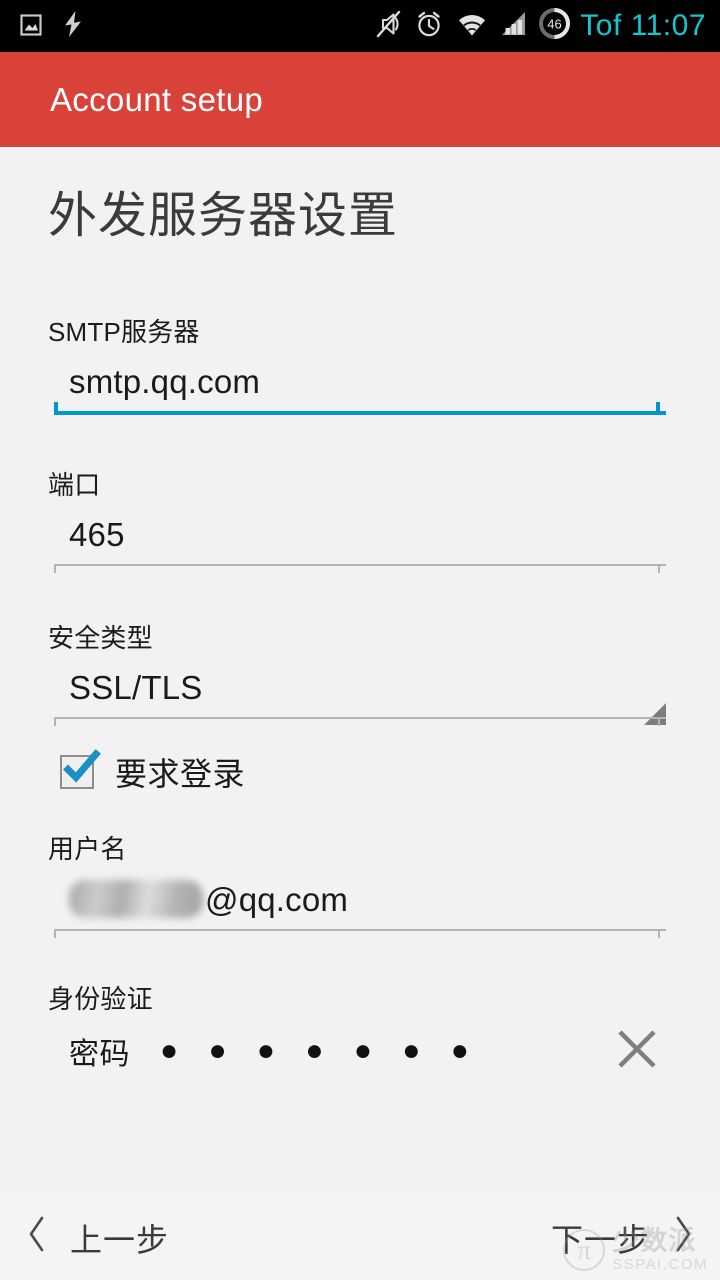  I want to click on chevron-right-icon, so click(683, 1238).